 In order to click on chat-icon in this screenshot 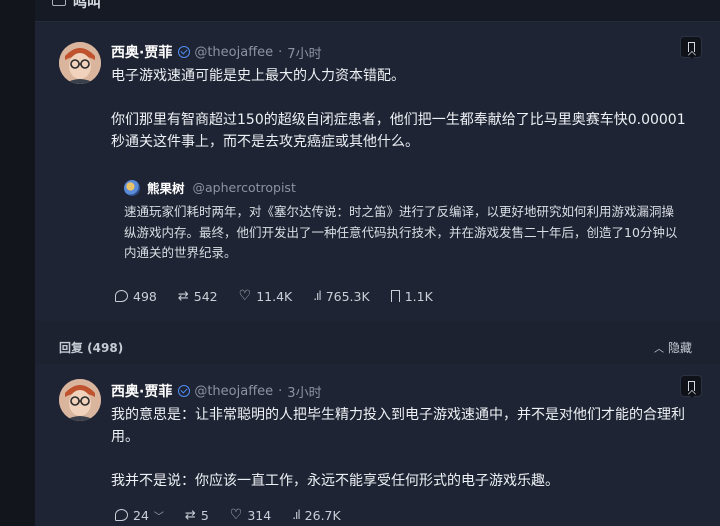, I will do `click(59, 3)`.